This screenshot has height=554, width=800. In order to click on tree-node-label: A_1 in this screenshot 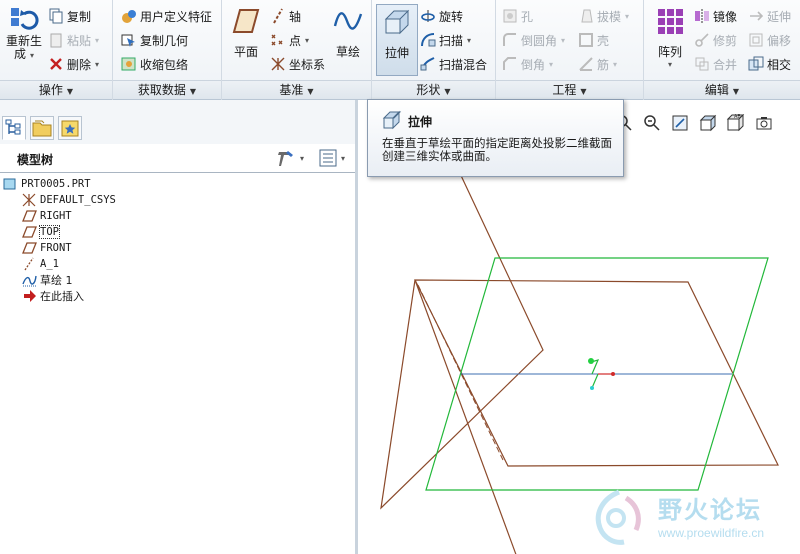, I will do `click(49, 264)`.